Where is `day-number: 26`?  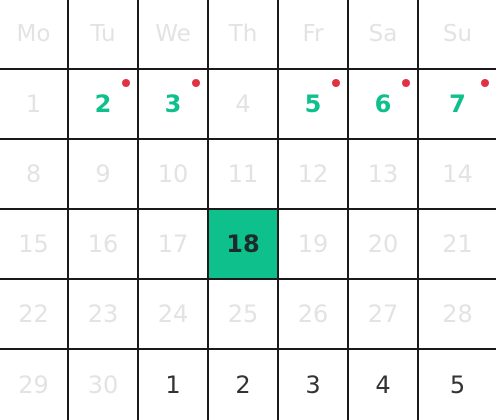
day-number: 26 is located at coordinates (313, 314).